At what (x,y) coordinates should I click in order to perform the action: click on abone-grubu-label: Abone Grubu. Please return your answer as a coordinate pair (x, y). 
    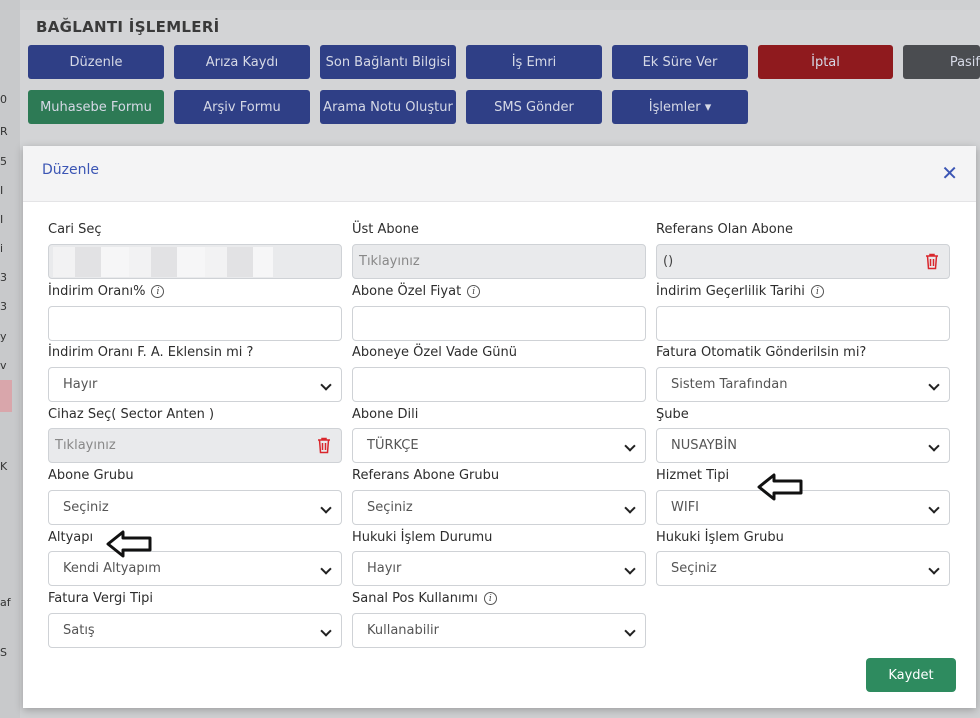
    Looking at the image, I should click on (91, 475).